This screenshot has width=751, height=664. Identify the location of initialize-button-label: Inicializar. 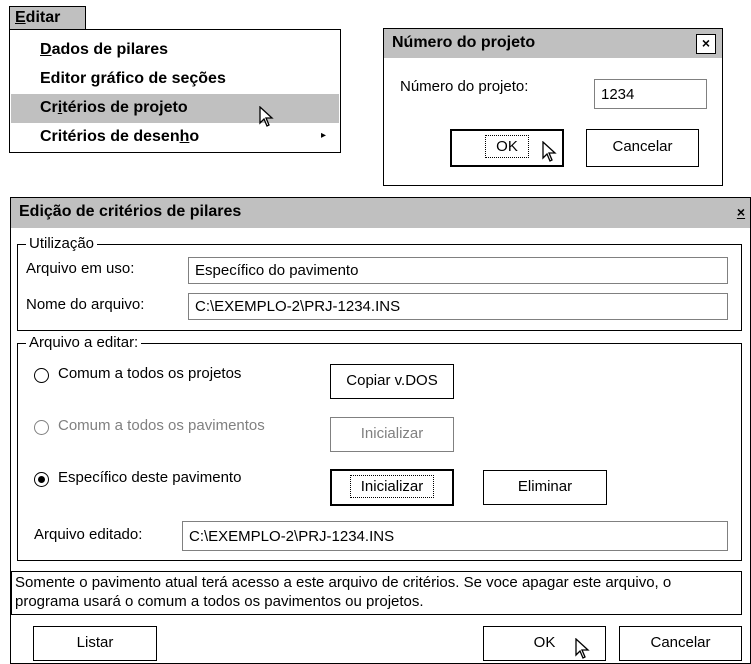
(392, 486).